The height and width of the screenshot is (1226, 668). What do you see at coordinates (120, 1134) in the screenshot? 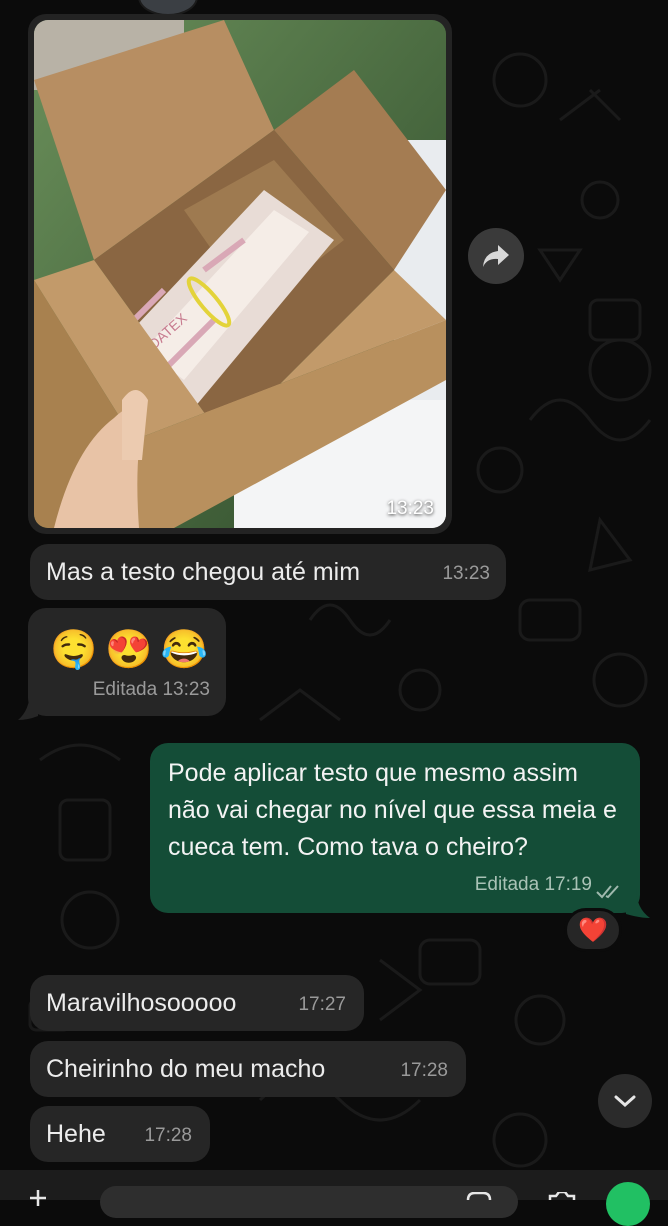
I see `received-message: Hehe 17:28` at bounding box center [120, 1134].